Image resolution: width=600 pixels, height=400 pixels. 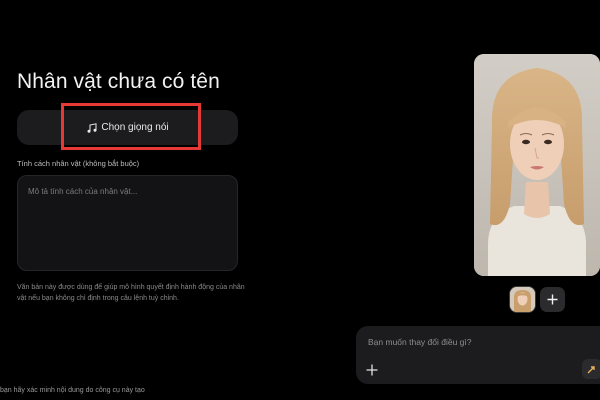 I want to click on edit-add-button, so click(x=372, y=369).